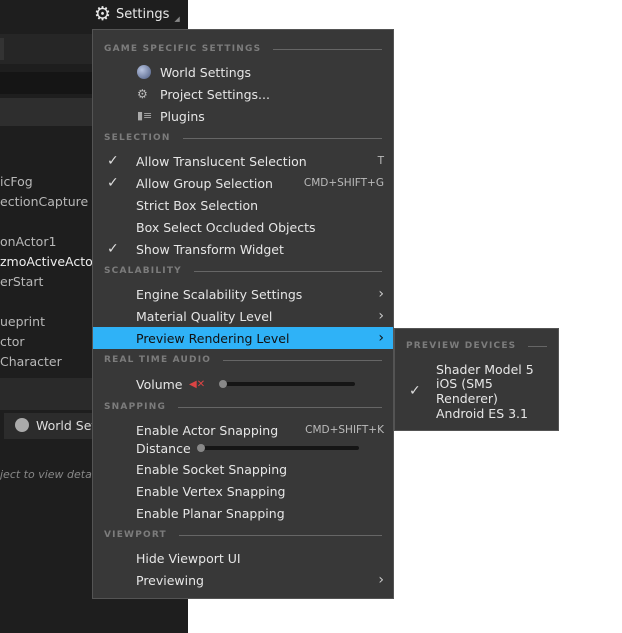 The width and height of the screenshot is (622, 633). I want to click on details-hint: ject to view details, so click(52, 474).